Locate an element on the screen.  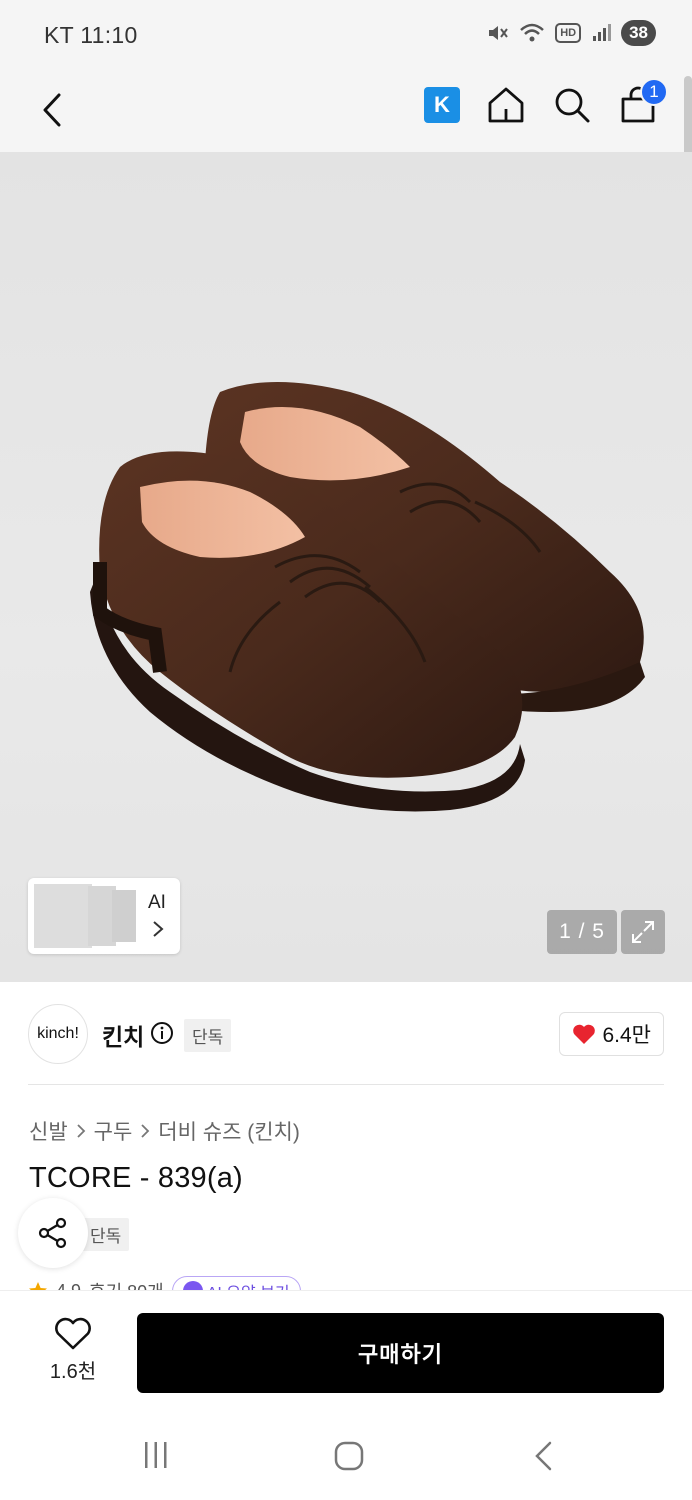
wishlist-count: 1.6천 is located at coordinates (73, 1372).